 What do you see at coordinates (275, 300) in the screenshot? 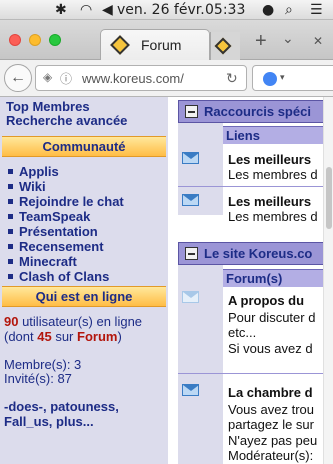
I see `row-title: A propos du` at bounding box center [275, 300].